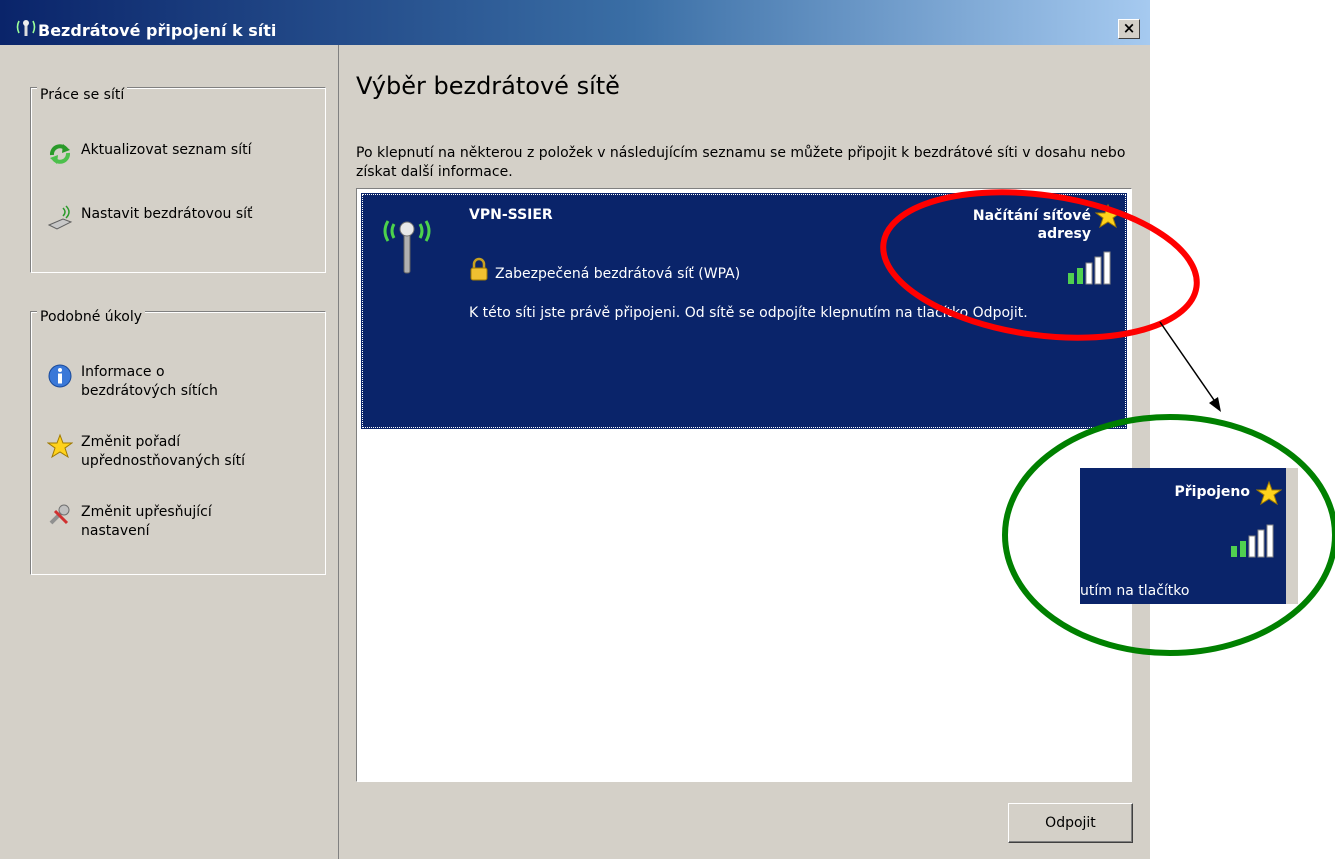 The height and width of the screenshot is (859, 1335). I want to click on task-label: Nastavit bezdrátovou síť, so click(167, 214).